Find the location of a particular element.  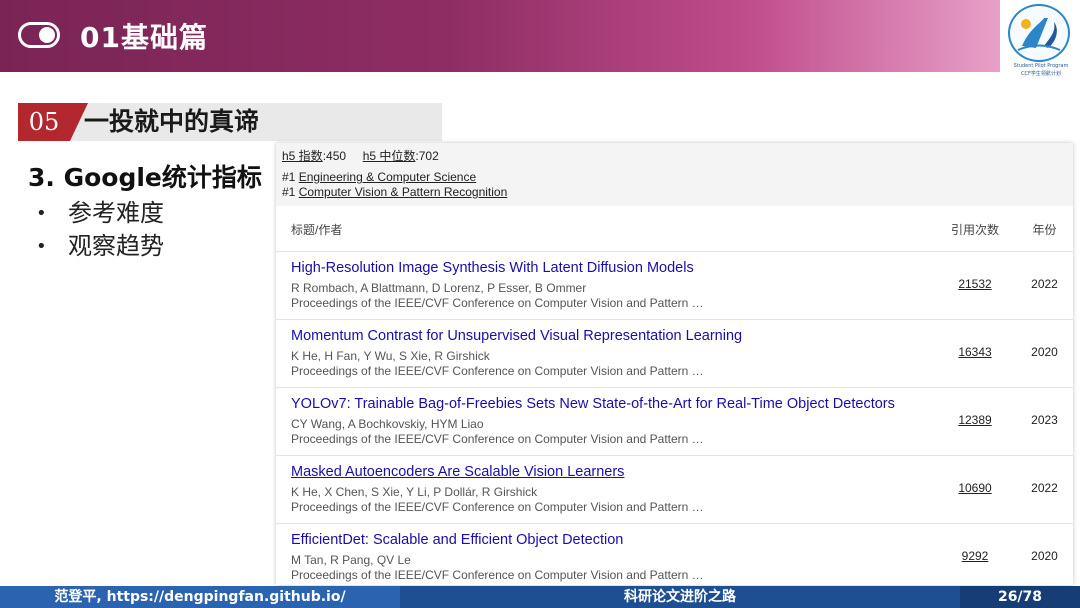

footer-page-number: 26/78 is located at coordinates (1020, 597).